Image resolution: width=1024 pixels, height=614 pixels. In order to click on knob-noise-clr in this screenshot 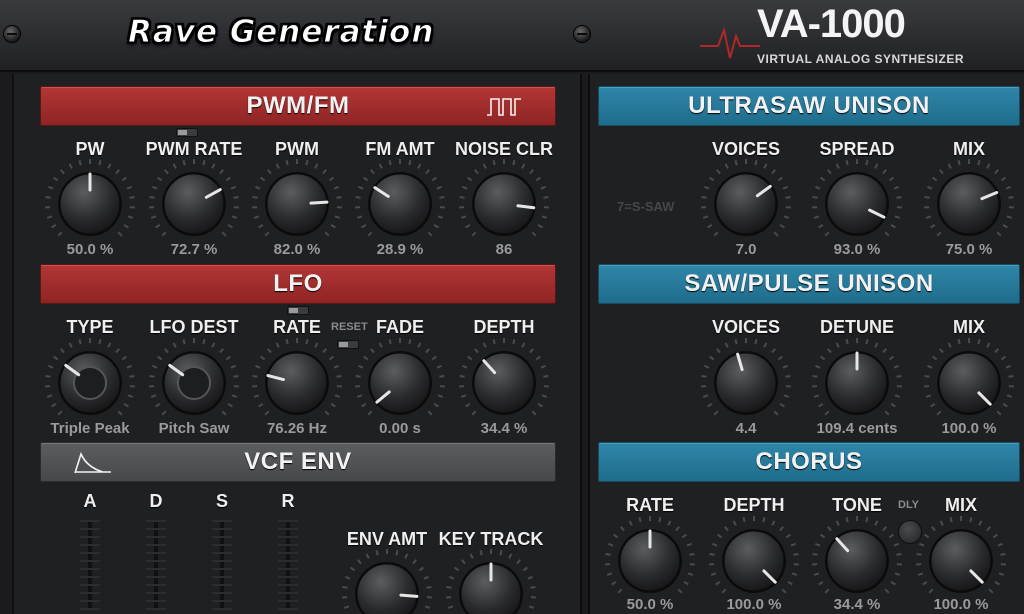, I will do `click(504, 204)`.